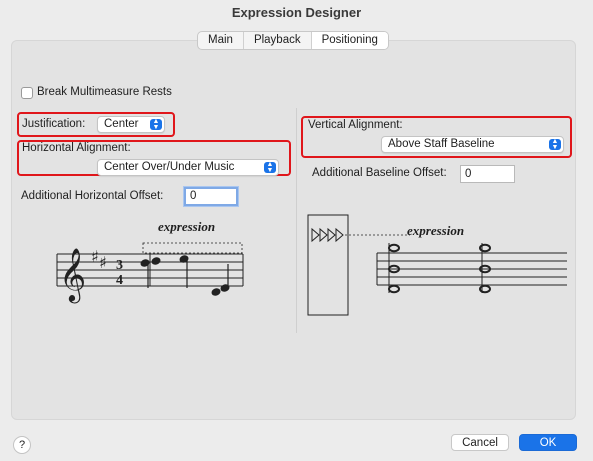 This screenshot has width=593, height=461. Describe the element at coordinates (379, 173) in the screenshot. I see `baseline-offset-label: Additional Baseline Offset:` at that location.